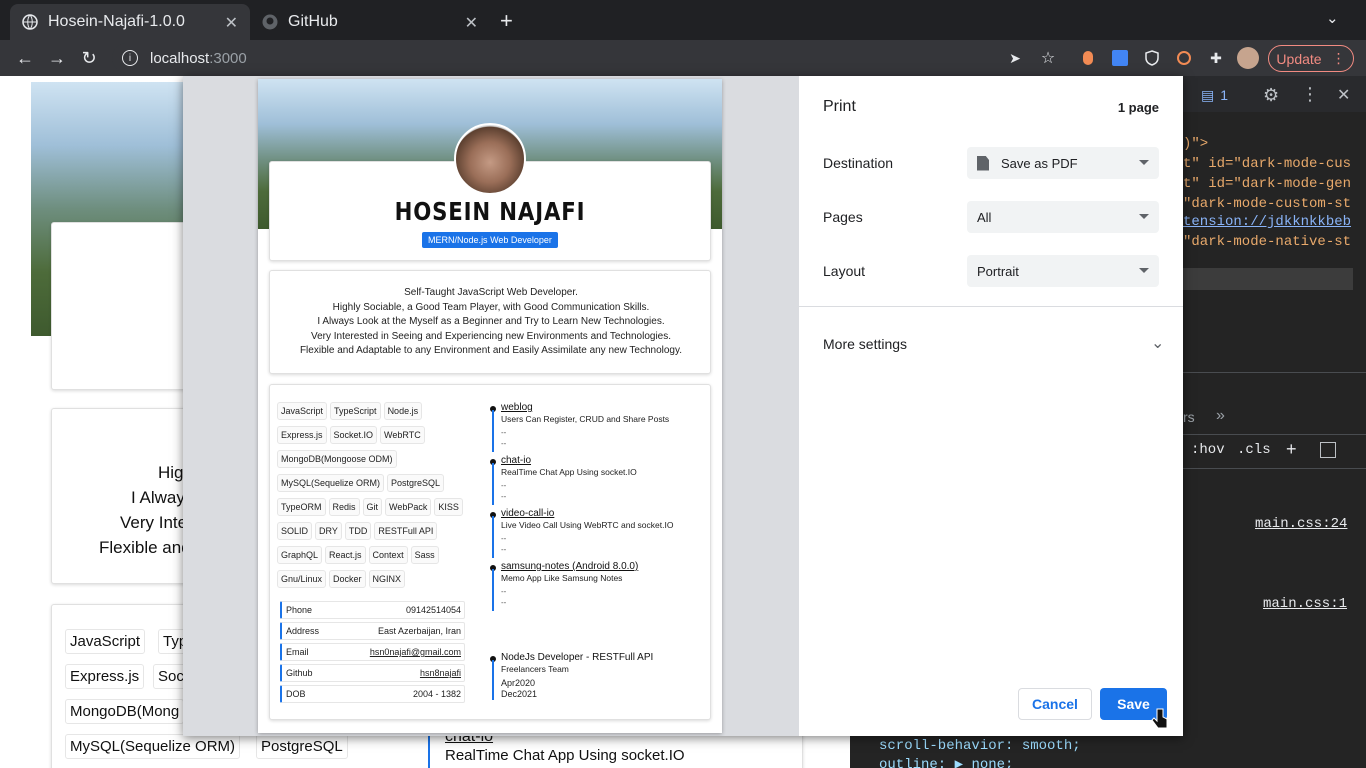  I want to click on translate-icon, so click(1120, 58).